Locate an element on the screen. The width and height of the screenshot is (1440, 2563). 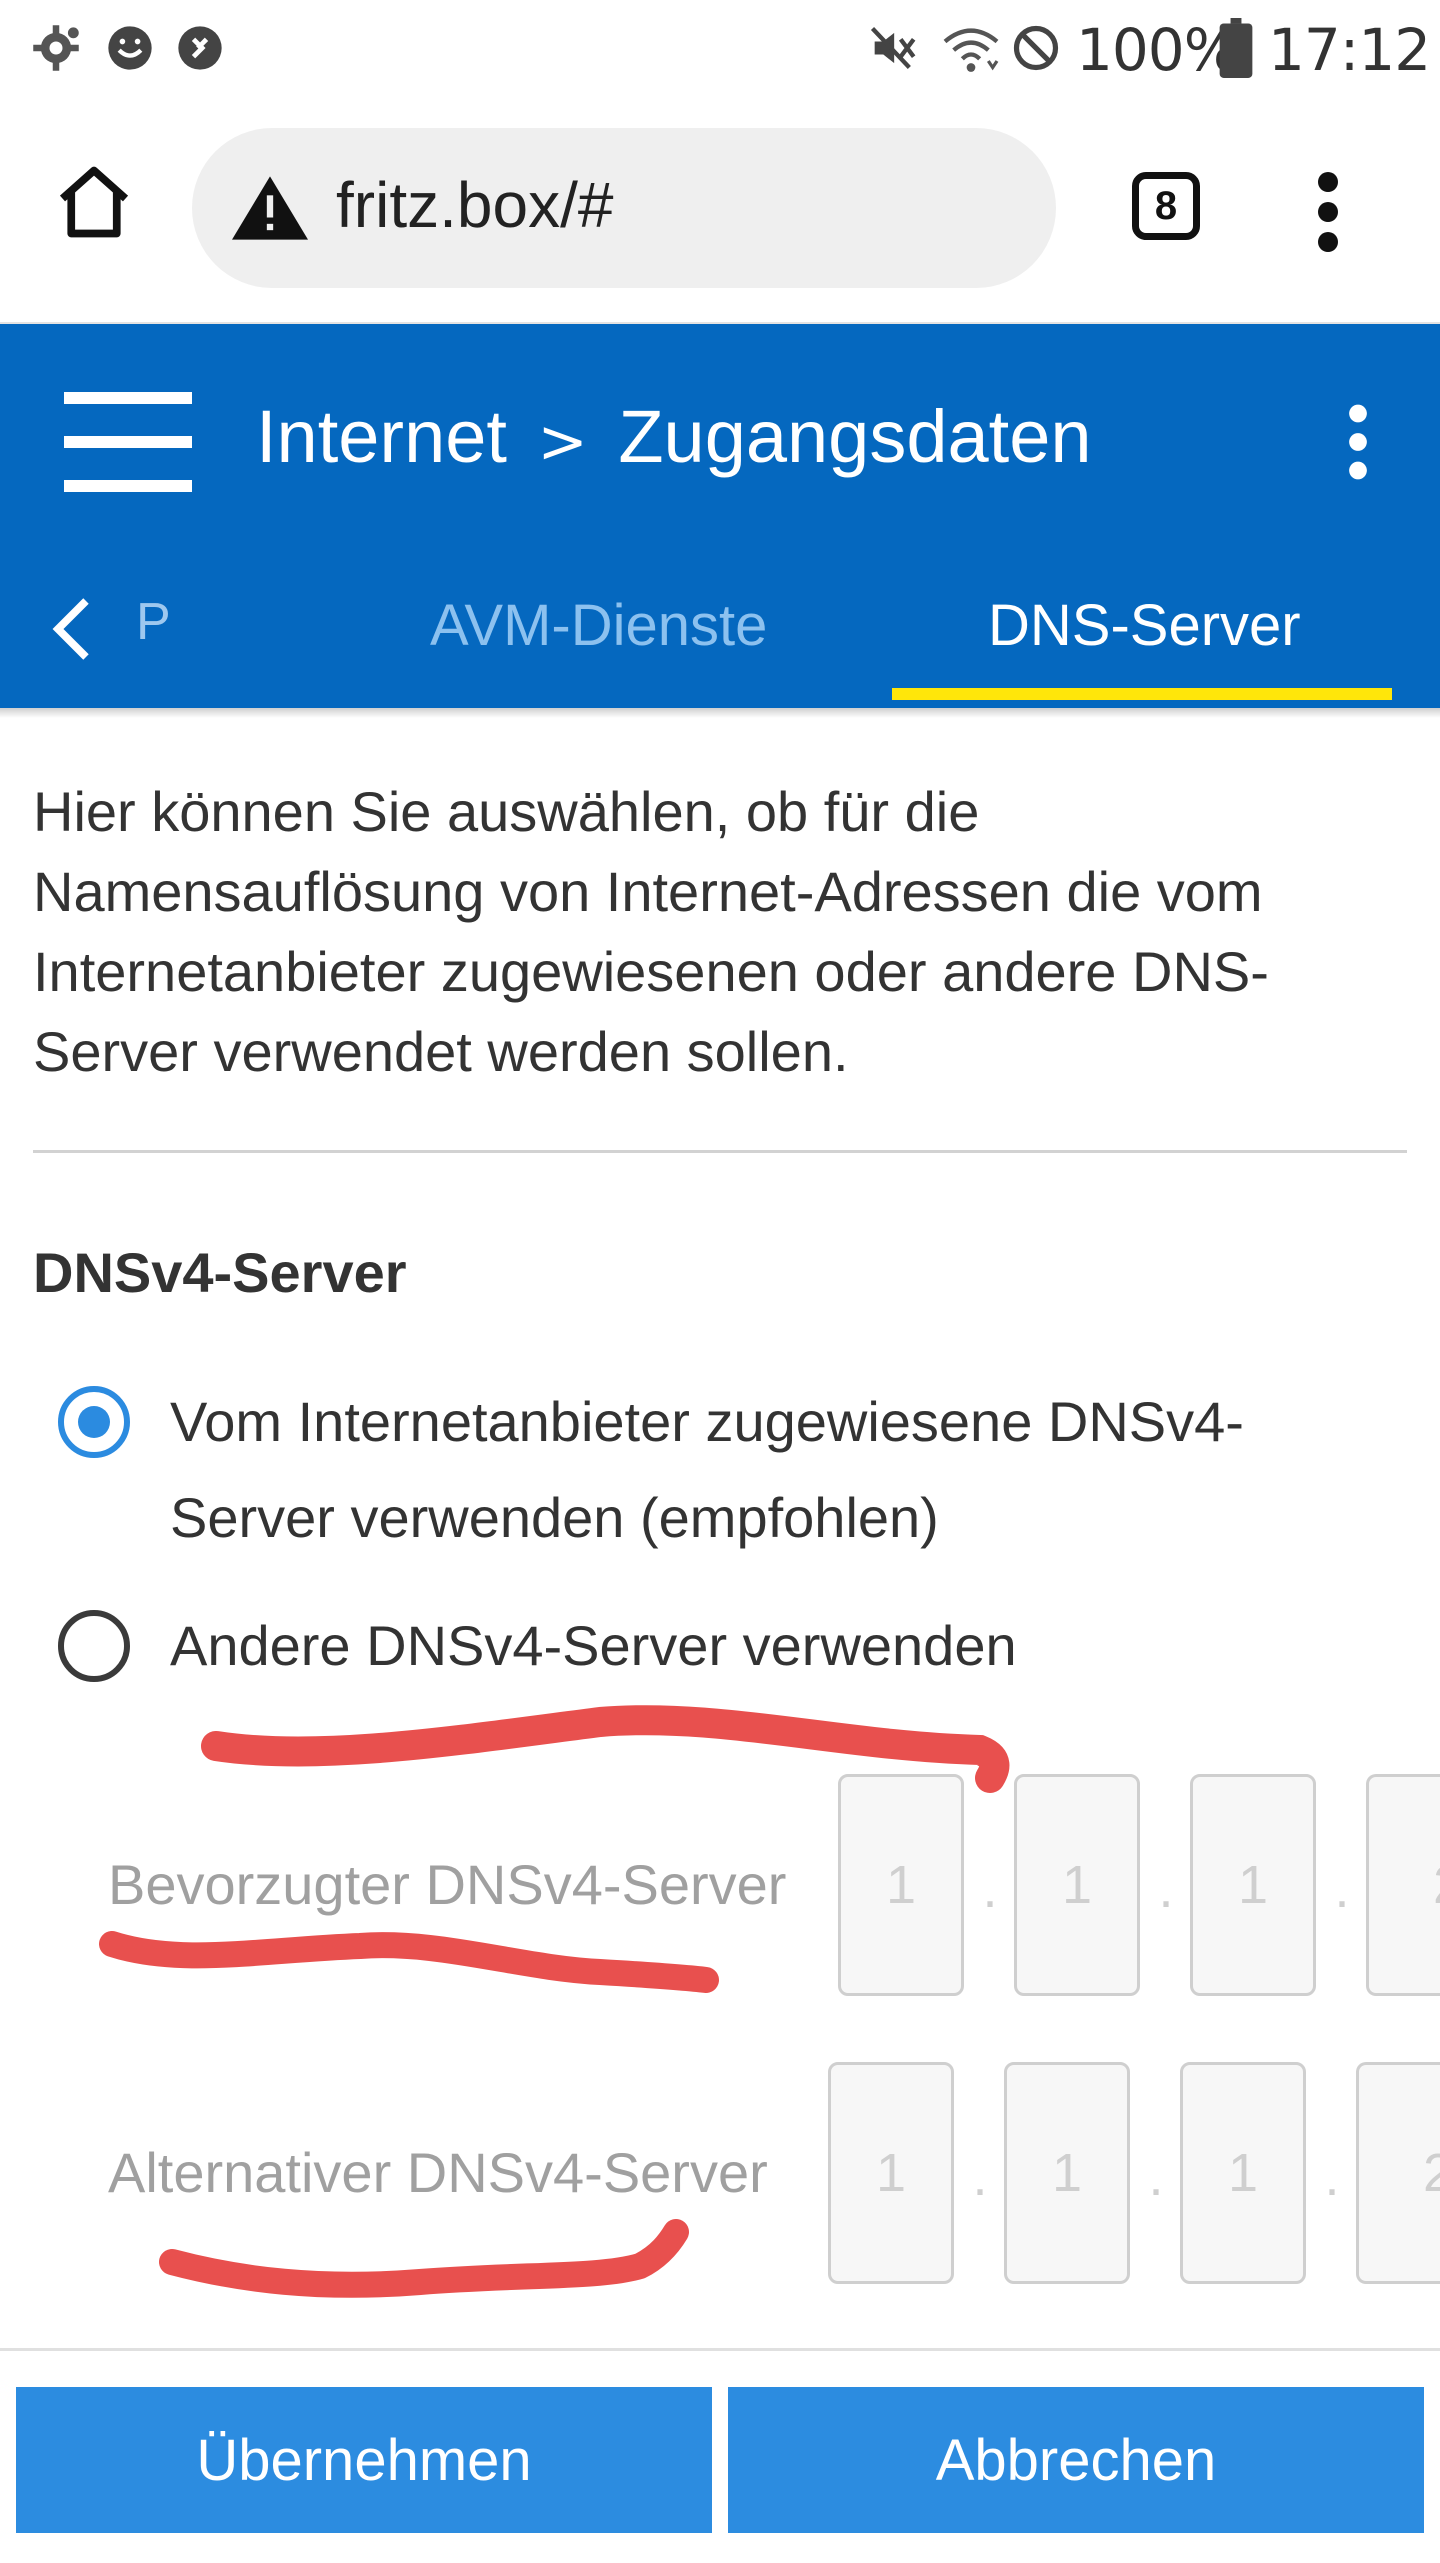
browser-toolbar: fritz.box/# 8 is located at coordinates (720, 212).